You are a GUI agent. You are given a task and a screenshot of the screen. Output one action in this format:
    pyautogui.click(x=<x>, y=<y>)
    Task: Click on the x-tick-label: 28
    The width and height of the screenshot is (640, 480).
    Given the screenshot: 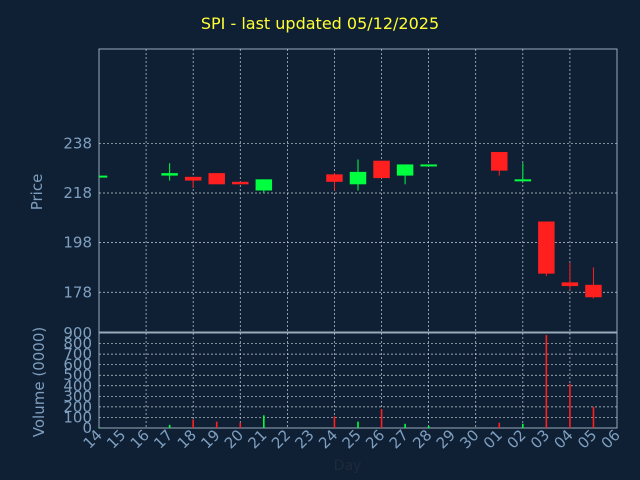 What is the action you would take?
    pyautogui.click(x=422, y=439)
    